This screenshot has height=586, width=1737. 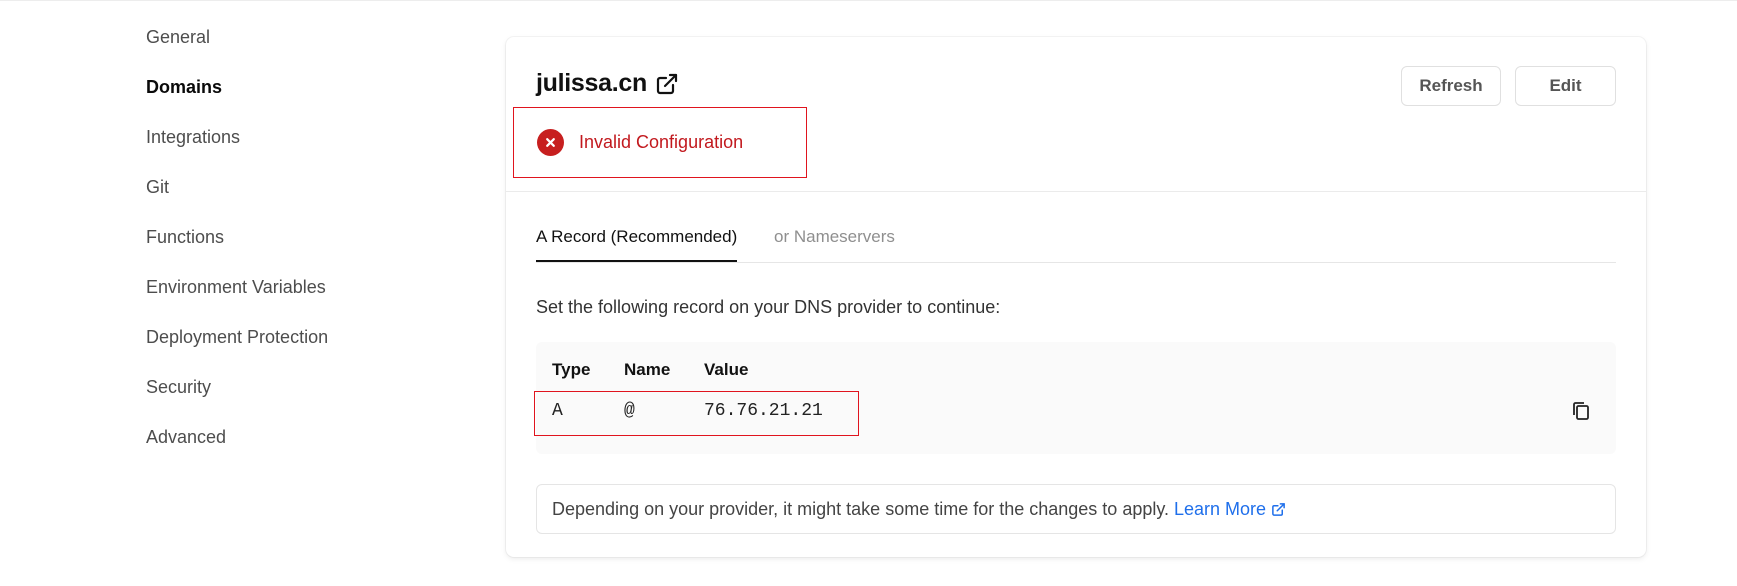 I want to click on column-header-type: Type, so click(x=571, y=369).